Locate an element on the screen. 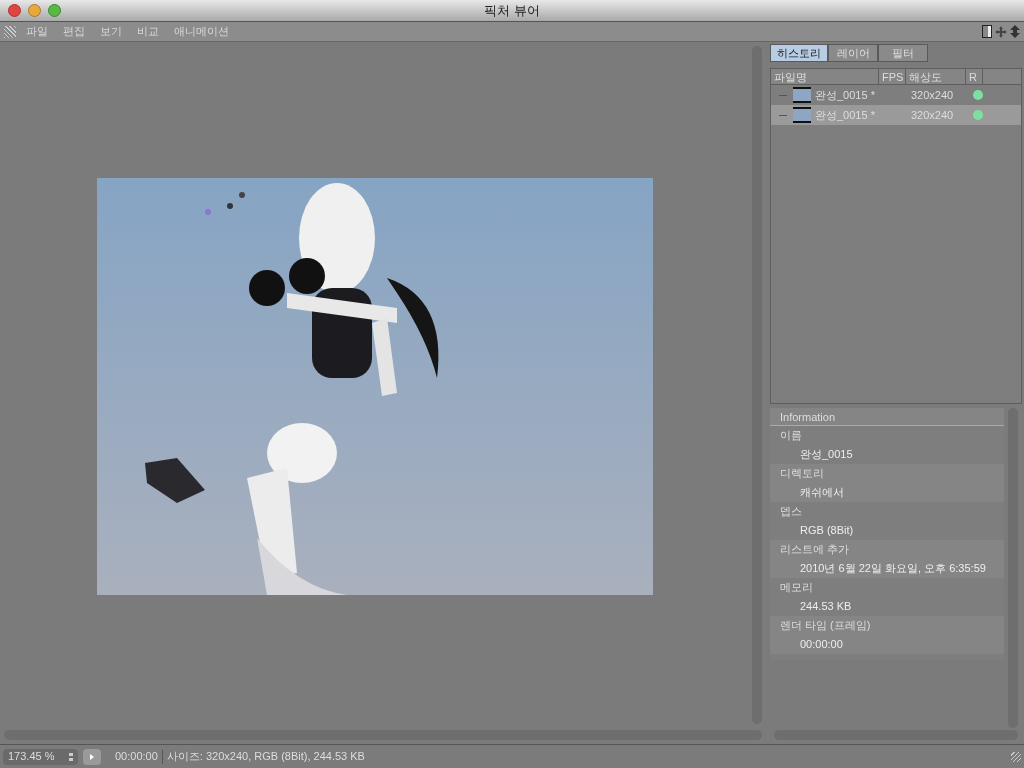 The image size is (1024, 768). field-value: 00:00:00 is located at coordinates (821, 644).